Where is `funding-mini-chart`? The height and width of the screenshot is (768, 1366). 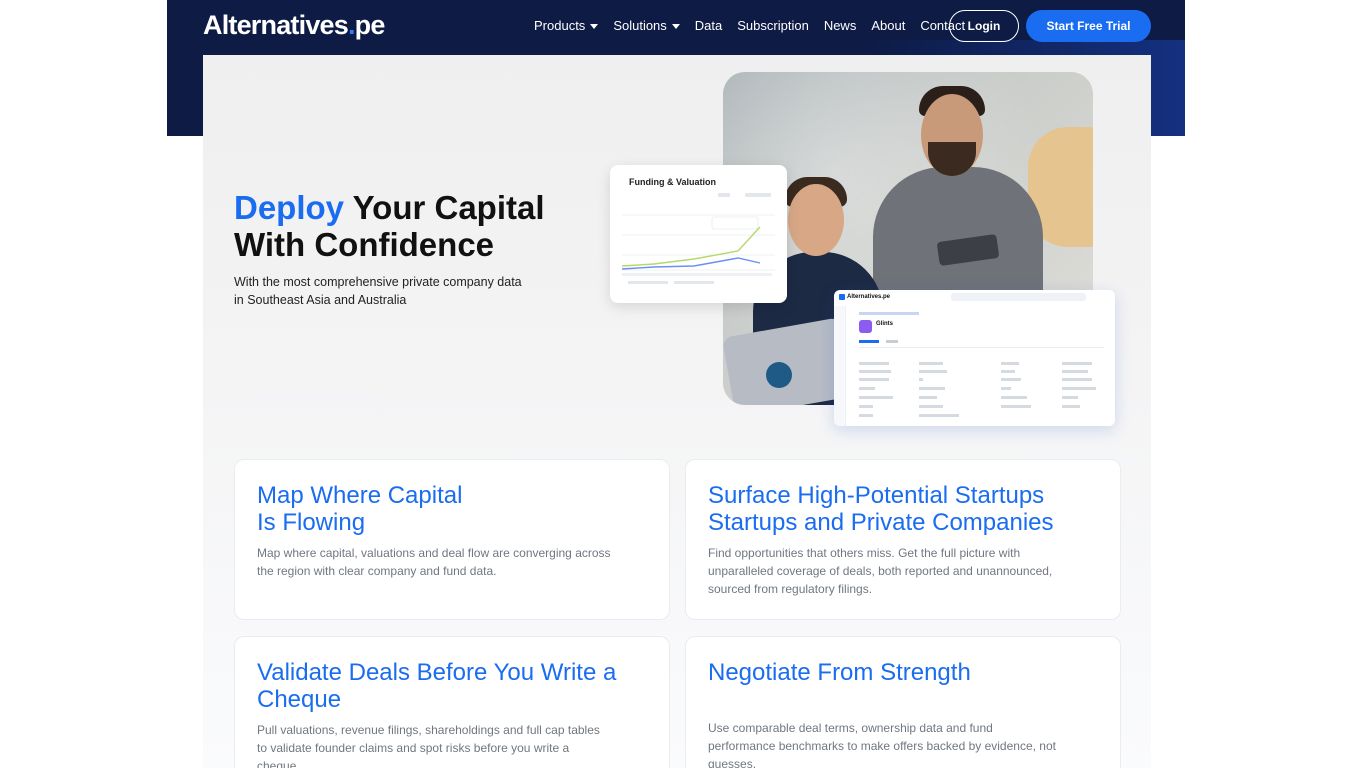
funding-mini-chart is located at coordinates (698, 238).